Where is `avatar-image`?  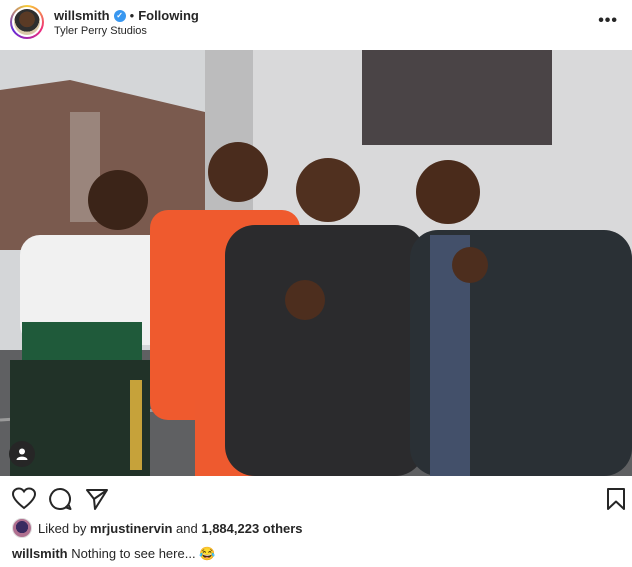
avatar-image is located at coordinates (27, 22).